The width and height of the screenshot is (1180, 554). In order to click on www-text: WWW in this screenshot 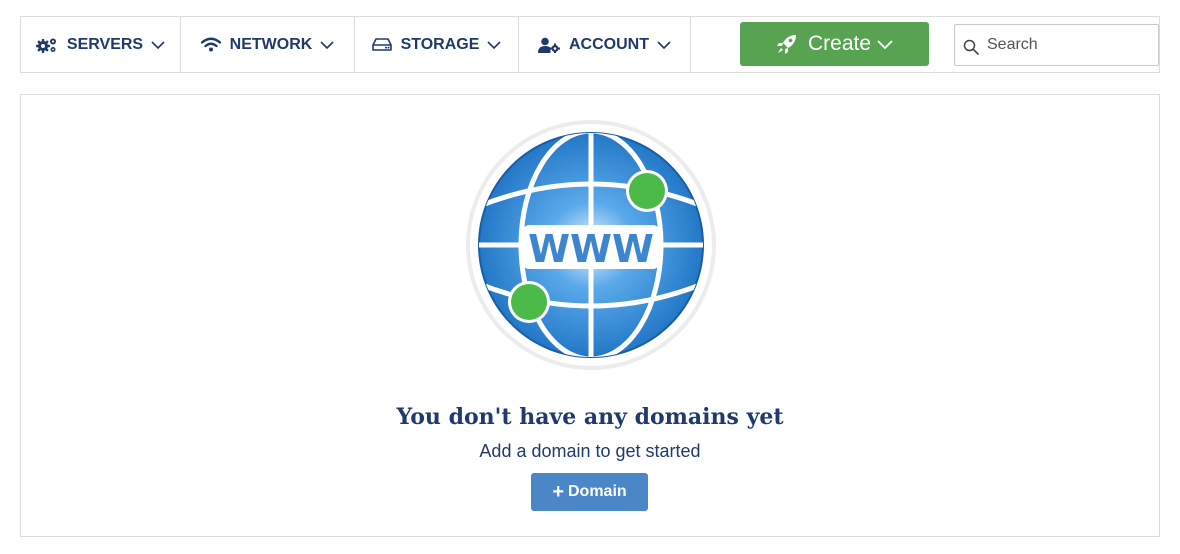, I will do `click(591, 249)`.